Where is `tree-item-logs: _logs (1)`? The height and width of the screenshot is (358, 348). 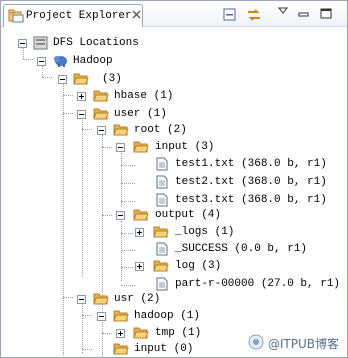
tree-item-logs: _logs (1) is located at coordinates (121, 232).